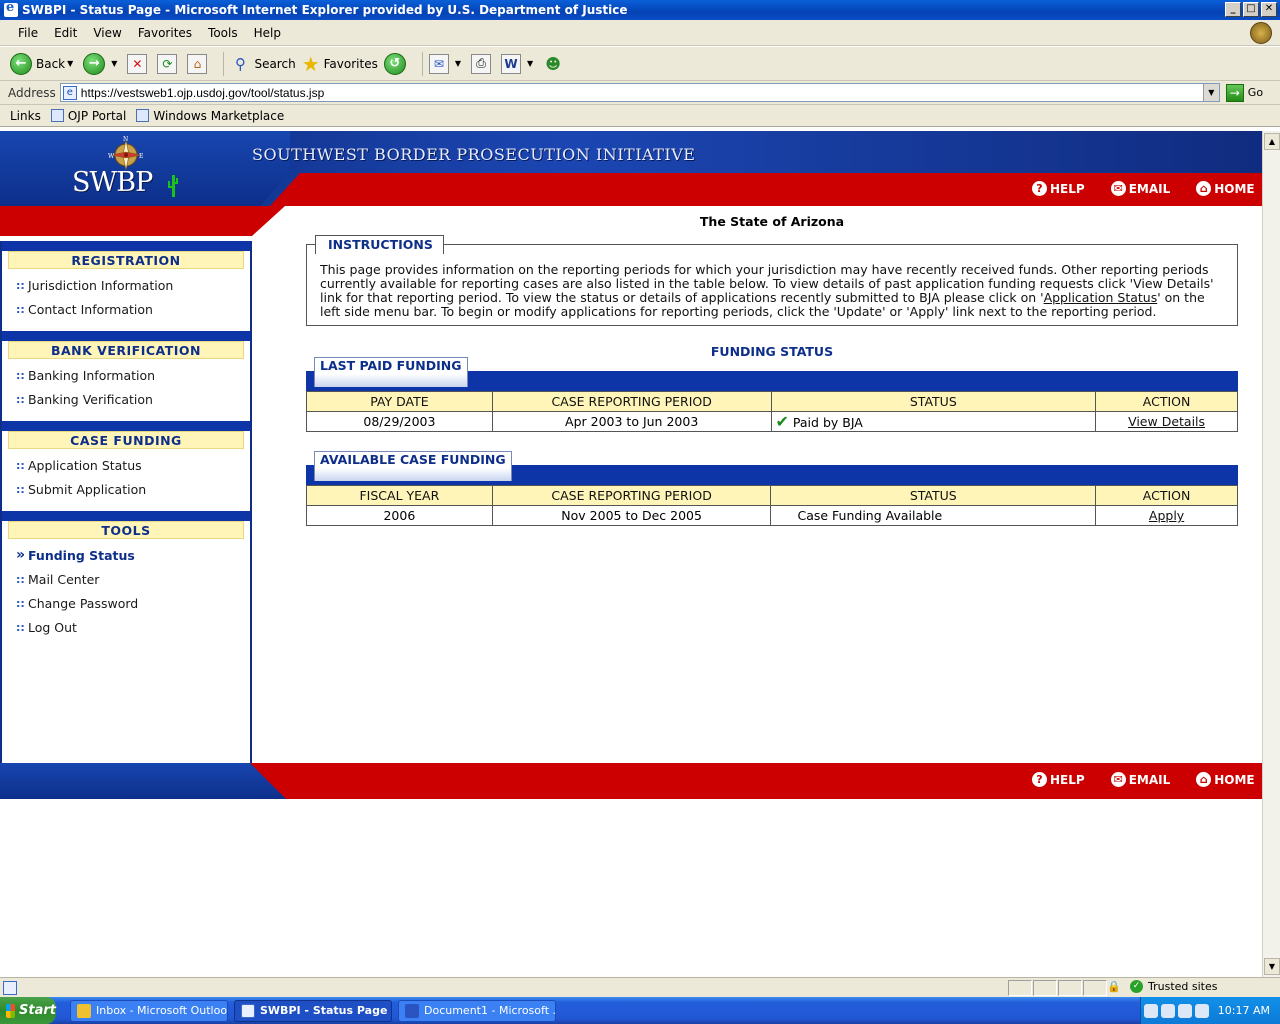  Describe the element at coordinates (483, 63) in the screenshot. I see `print-button: ⎙` at that location.